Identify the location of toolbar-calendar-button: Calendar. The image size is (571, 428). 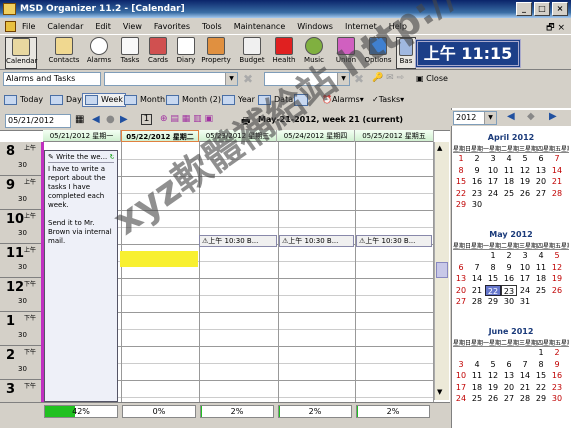
(21, 53).